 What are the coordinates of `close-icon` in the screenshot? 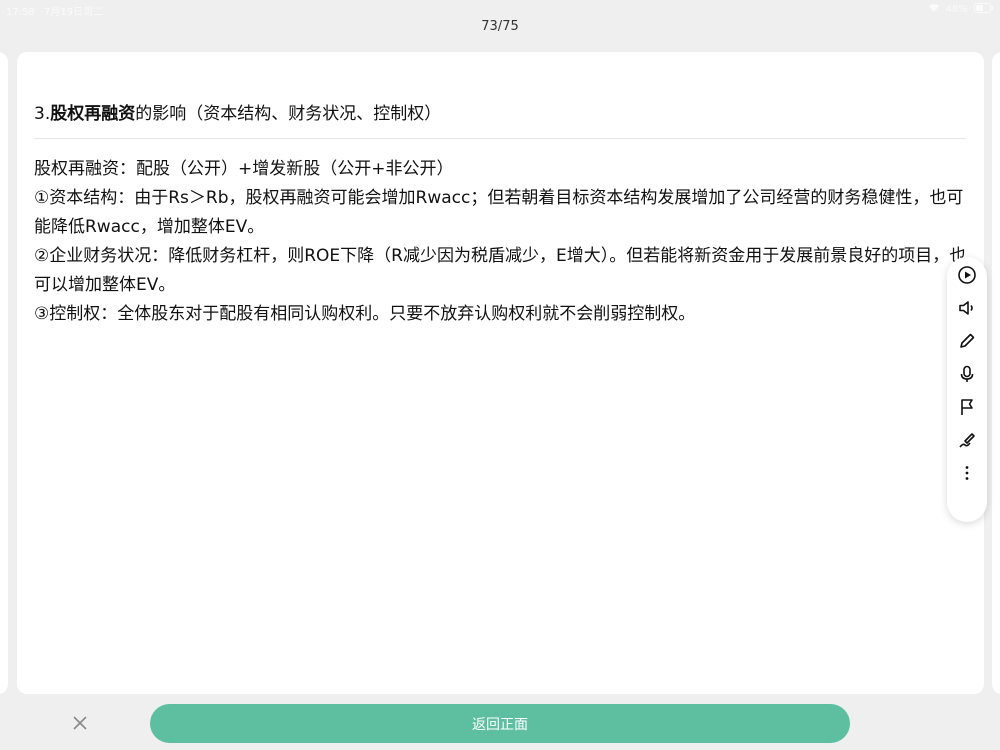 It's located at (80, 723).